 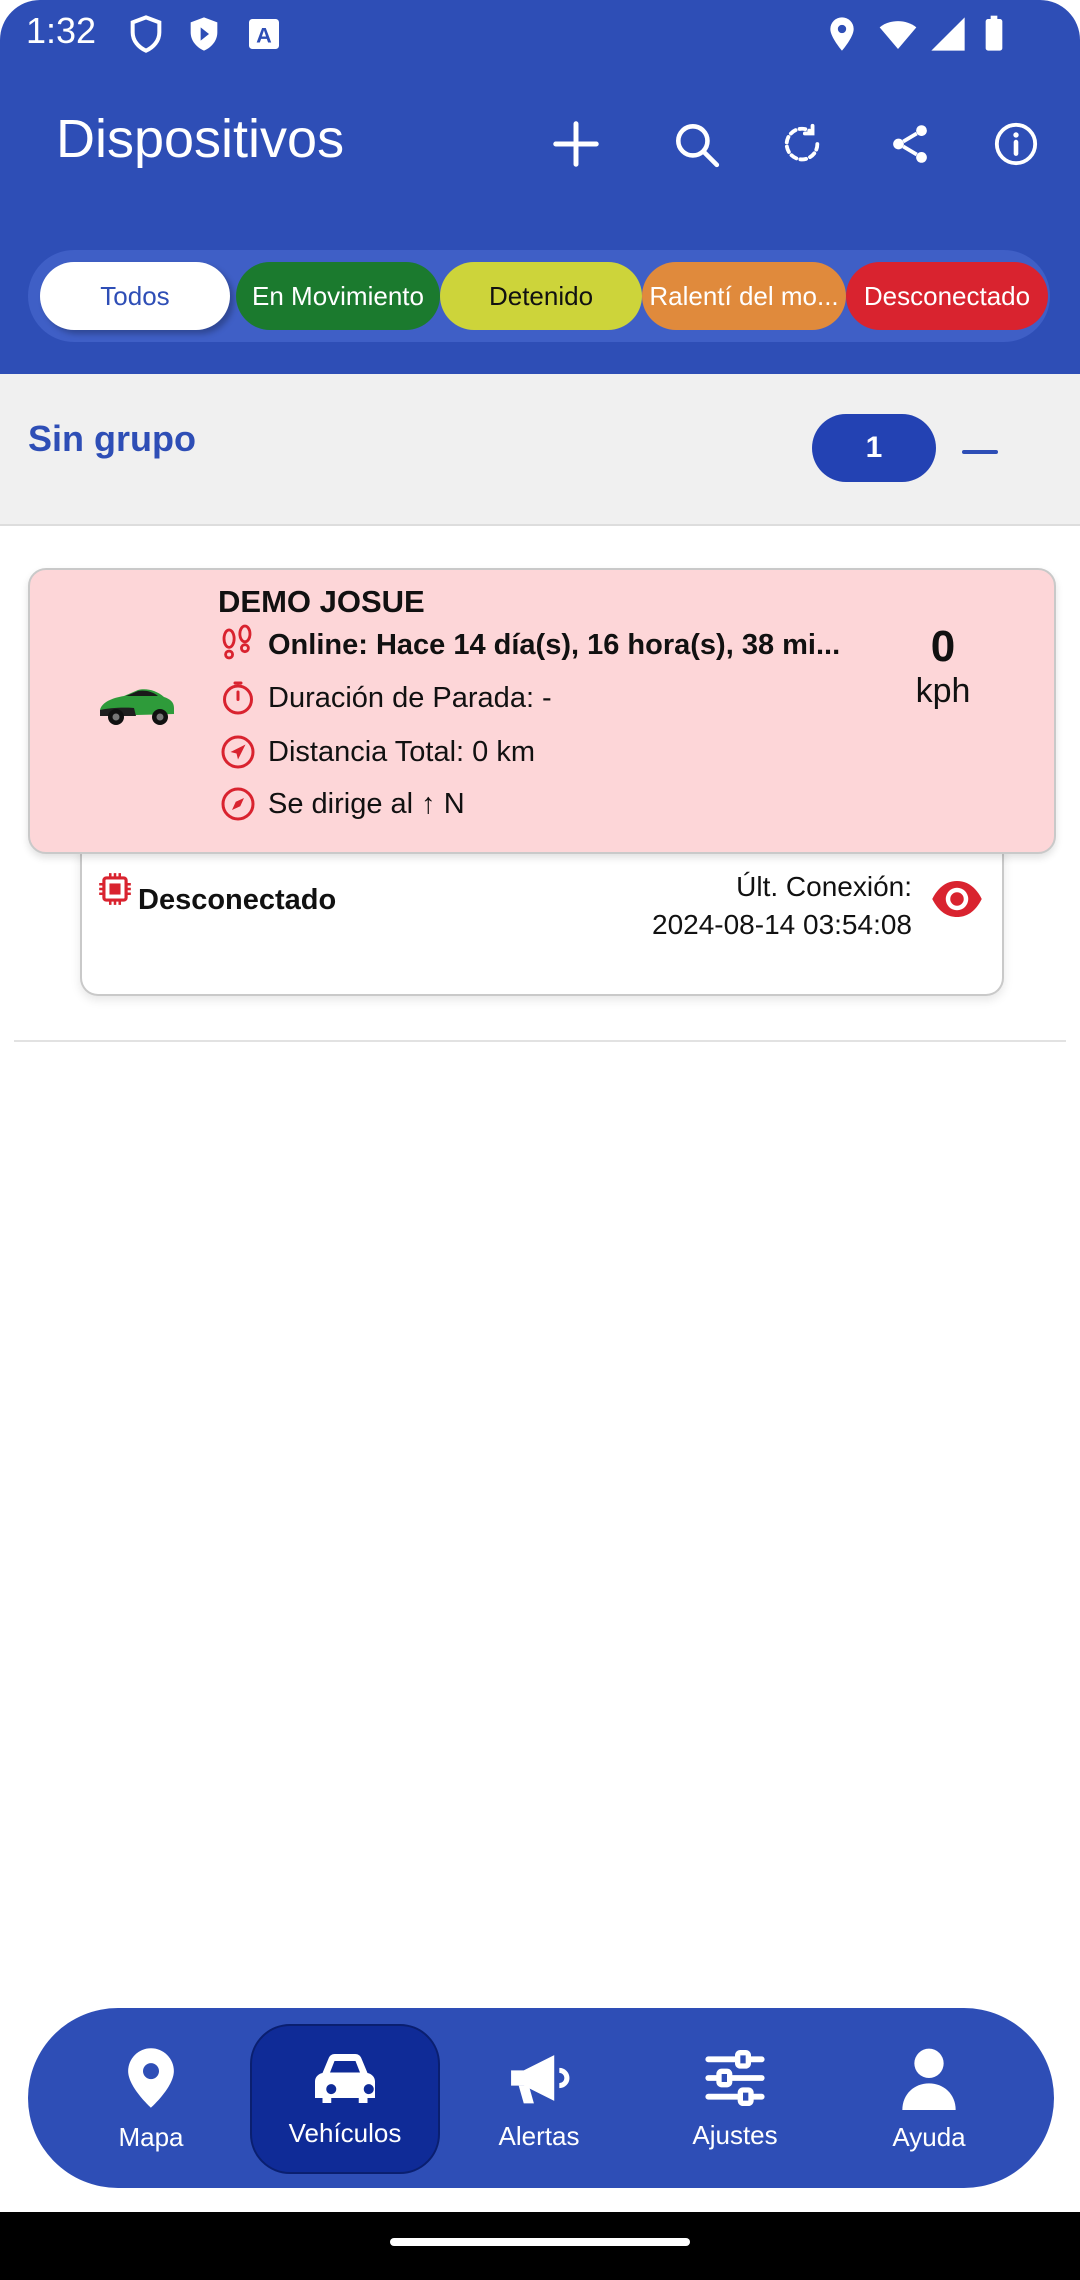 I want to click on compass-icon, so click(x=238, y=804).